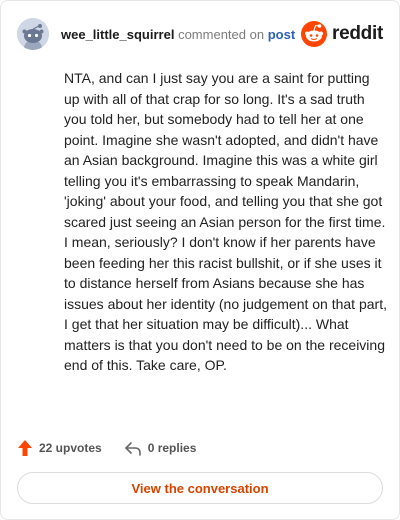 The height and width of the screenshot is (520, 400). What do you see at coordinates (117, 34) in the screenshot?
I see `username-link: wee_little_squirrel` at bounding box center [117, 34].